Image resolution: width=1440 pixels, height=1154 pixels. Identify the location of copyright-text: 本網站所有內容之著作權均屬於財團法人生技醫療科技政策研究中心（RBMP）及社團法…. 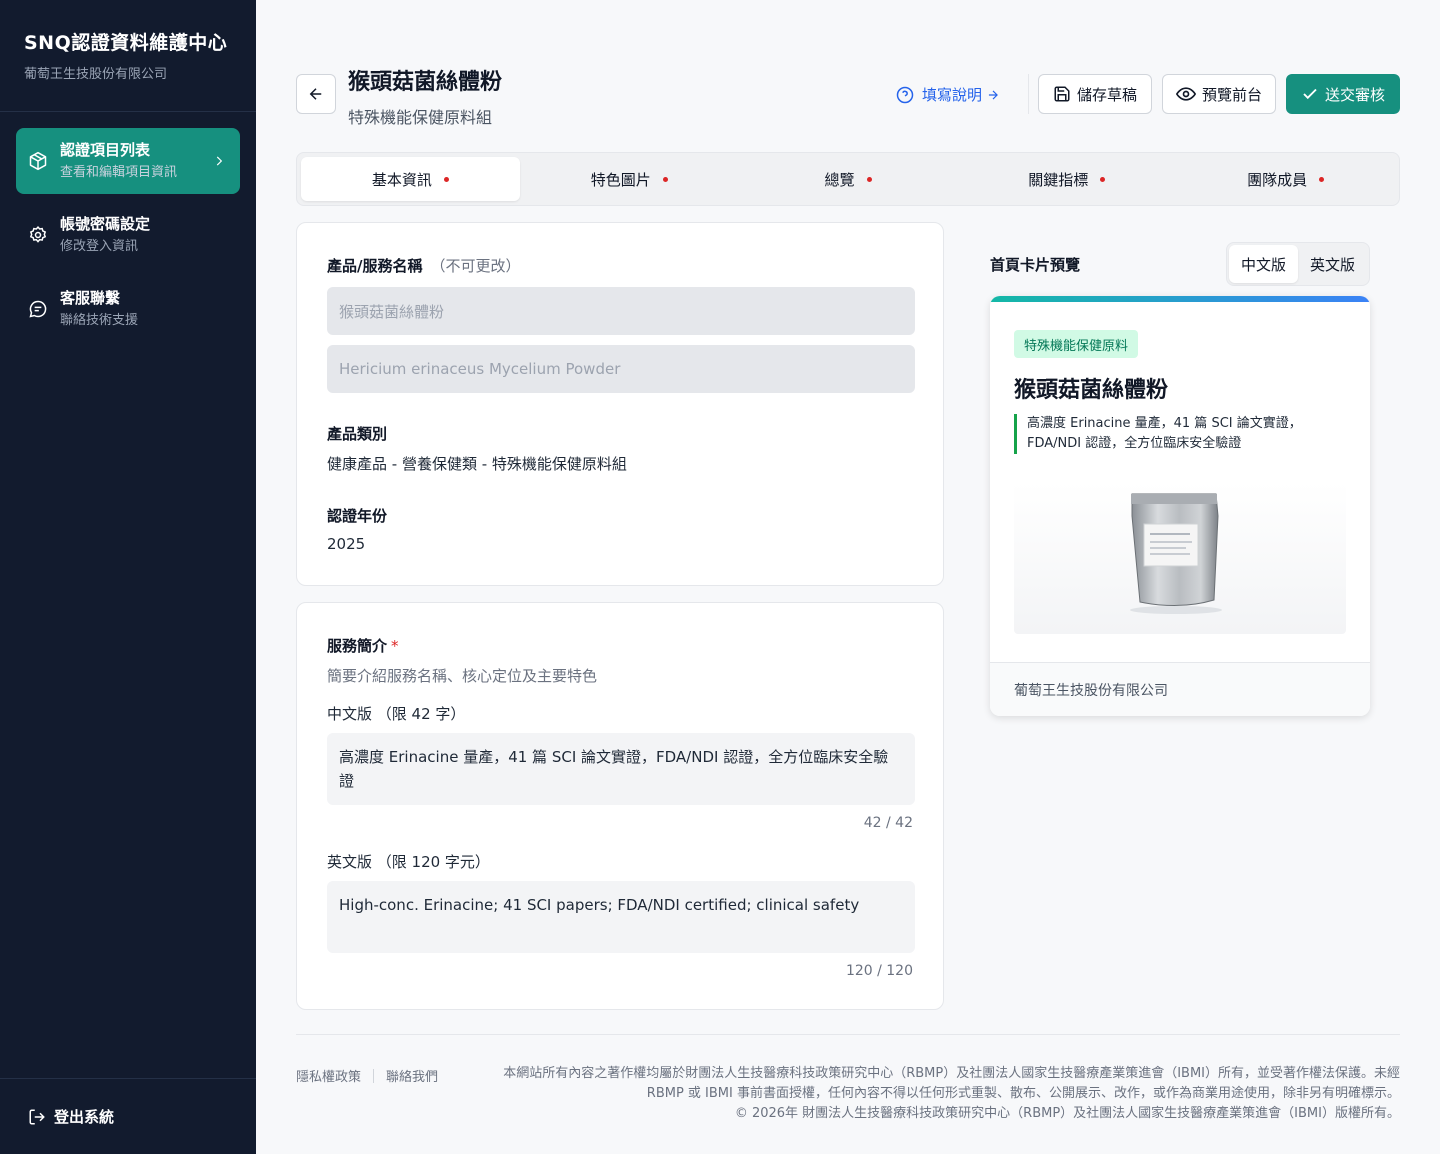
(951, 1083).